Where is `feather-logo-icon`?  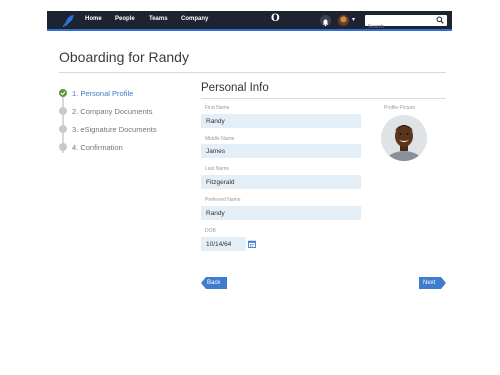
feather-logo-icon is located at coordinates (68, 21).